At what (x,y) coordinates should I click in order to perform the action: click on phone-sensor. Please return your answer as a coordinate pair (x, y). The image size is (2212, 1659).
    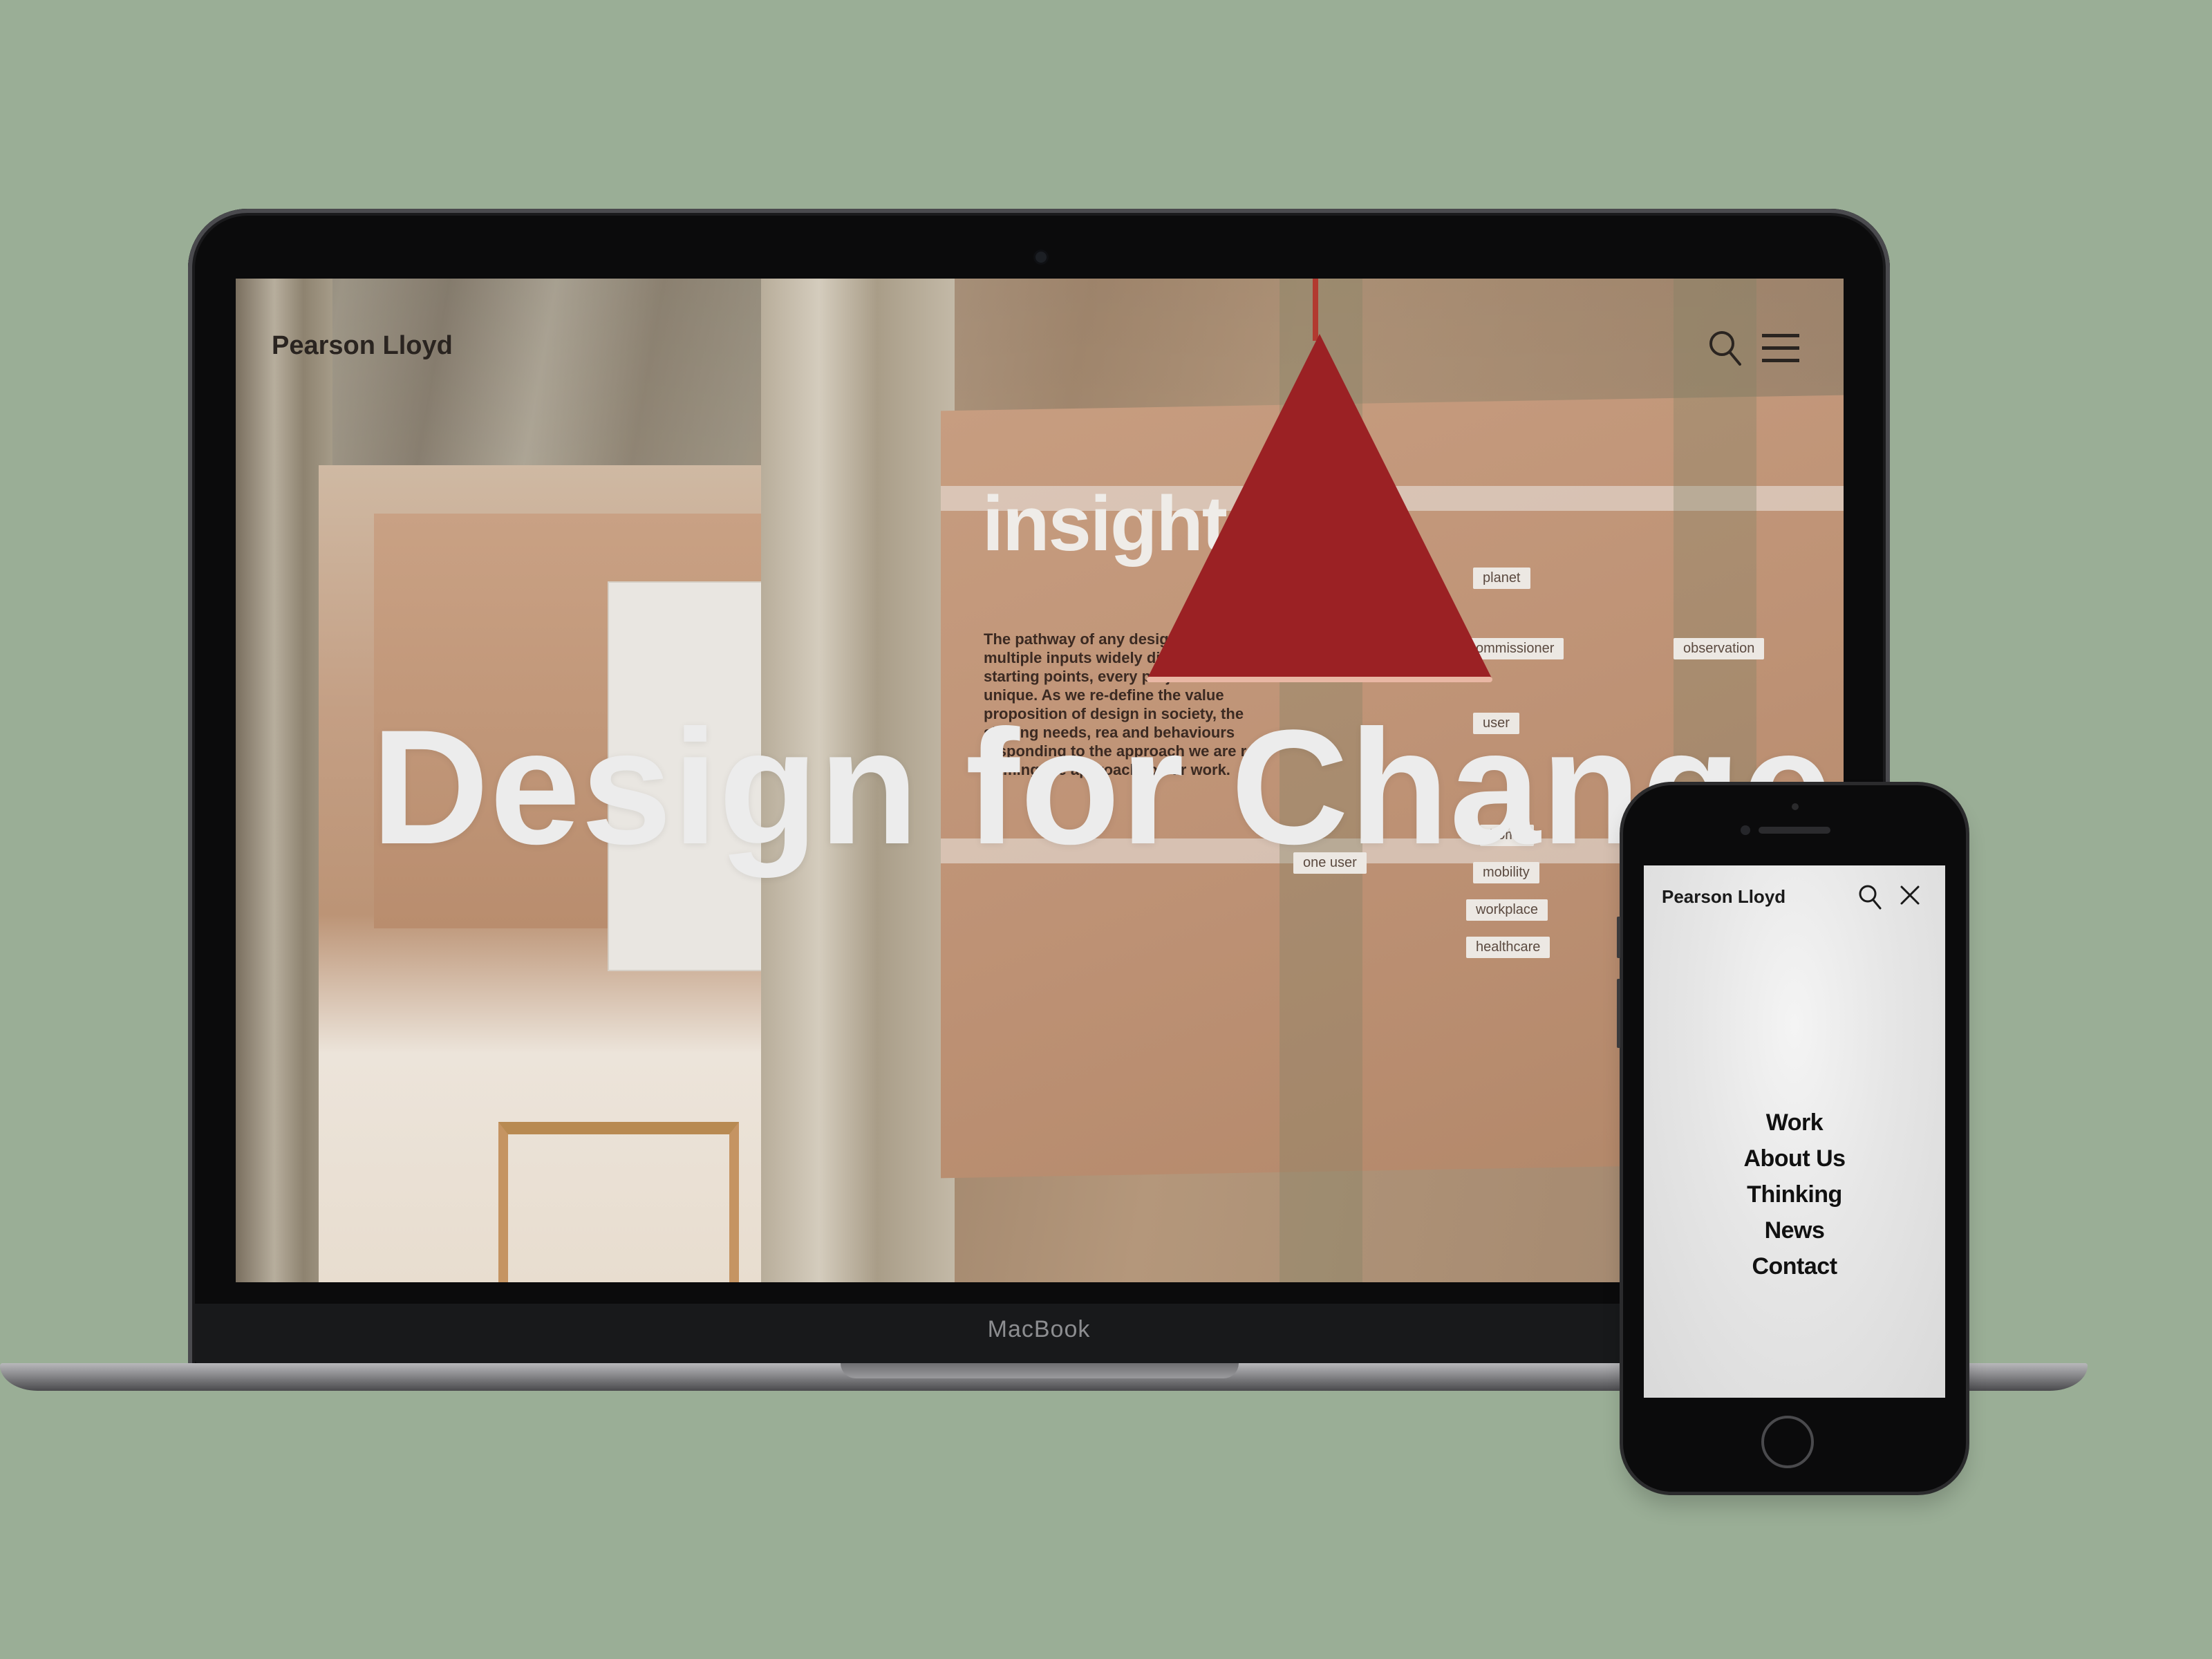
    Looking at the image, I should click on (1796, 807).